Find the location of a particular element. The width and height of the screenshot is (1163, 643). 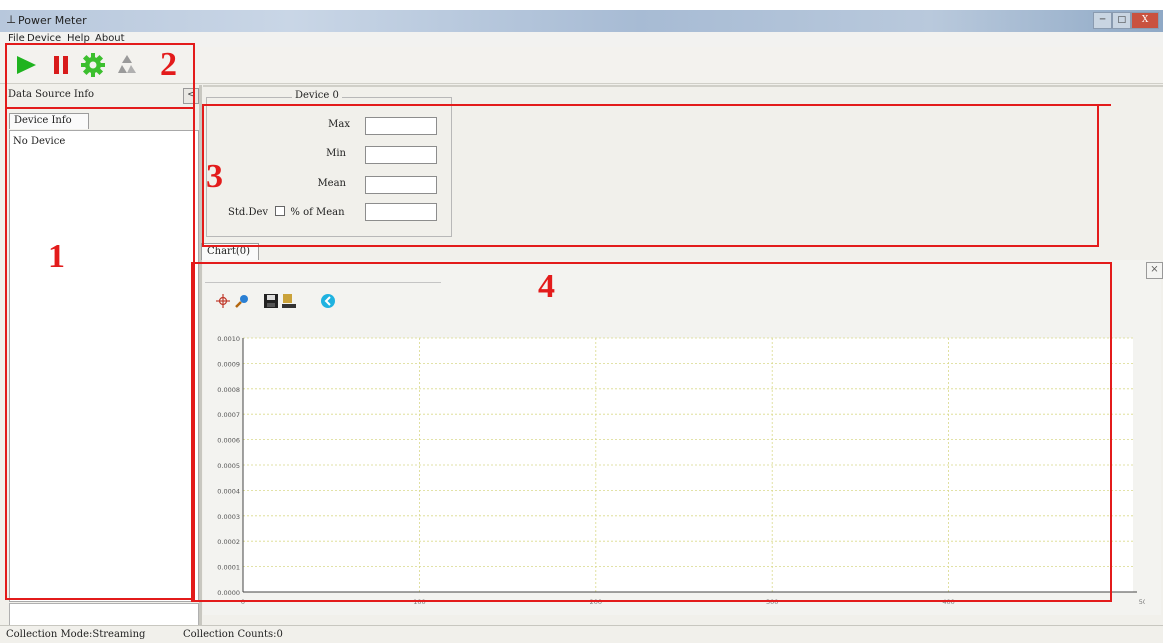

left-panel-footer is located at coordinates (104, 615).